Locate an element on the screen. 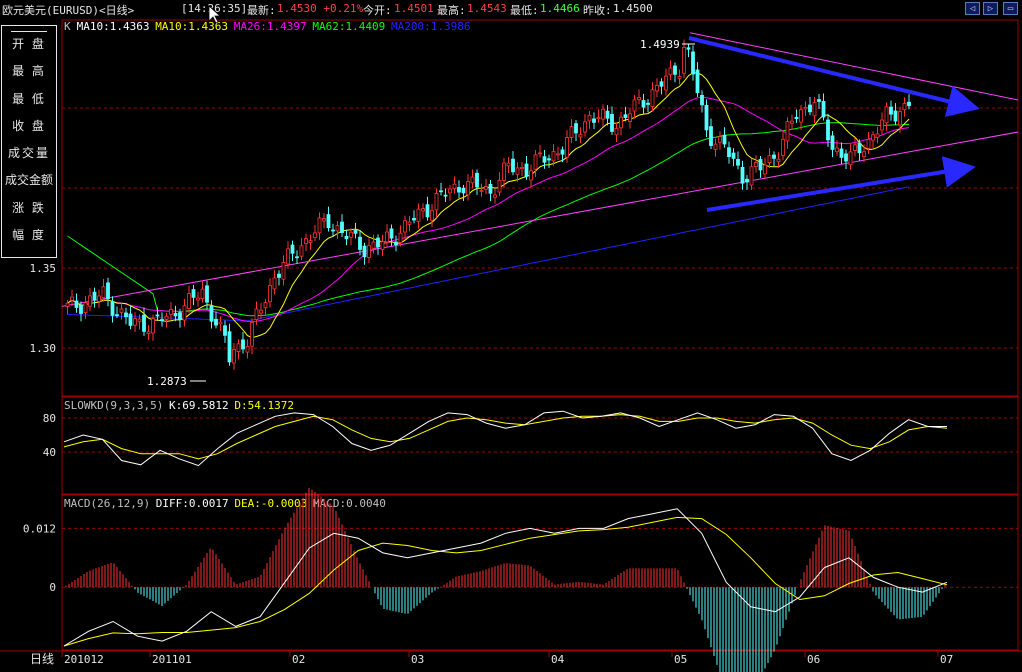  kd-legend-item-1: K:69.5812 is located at coordinates (199, 405).